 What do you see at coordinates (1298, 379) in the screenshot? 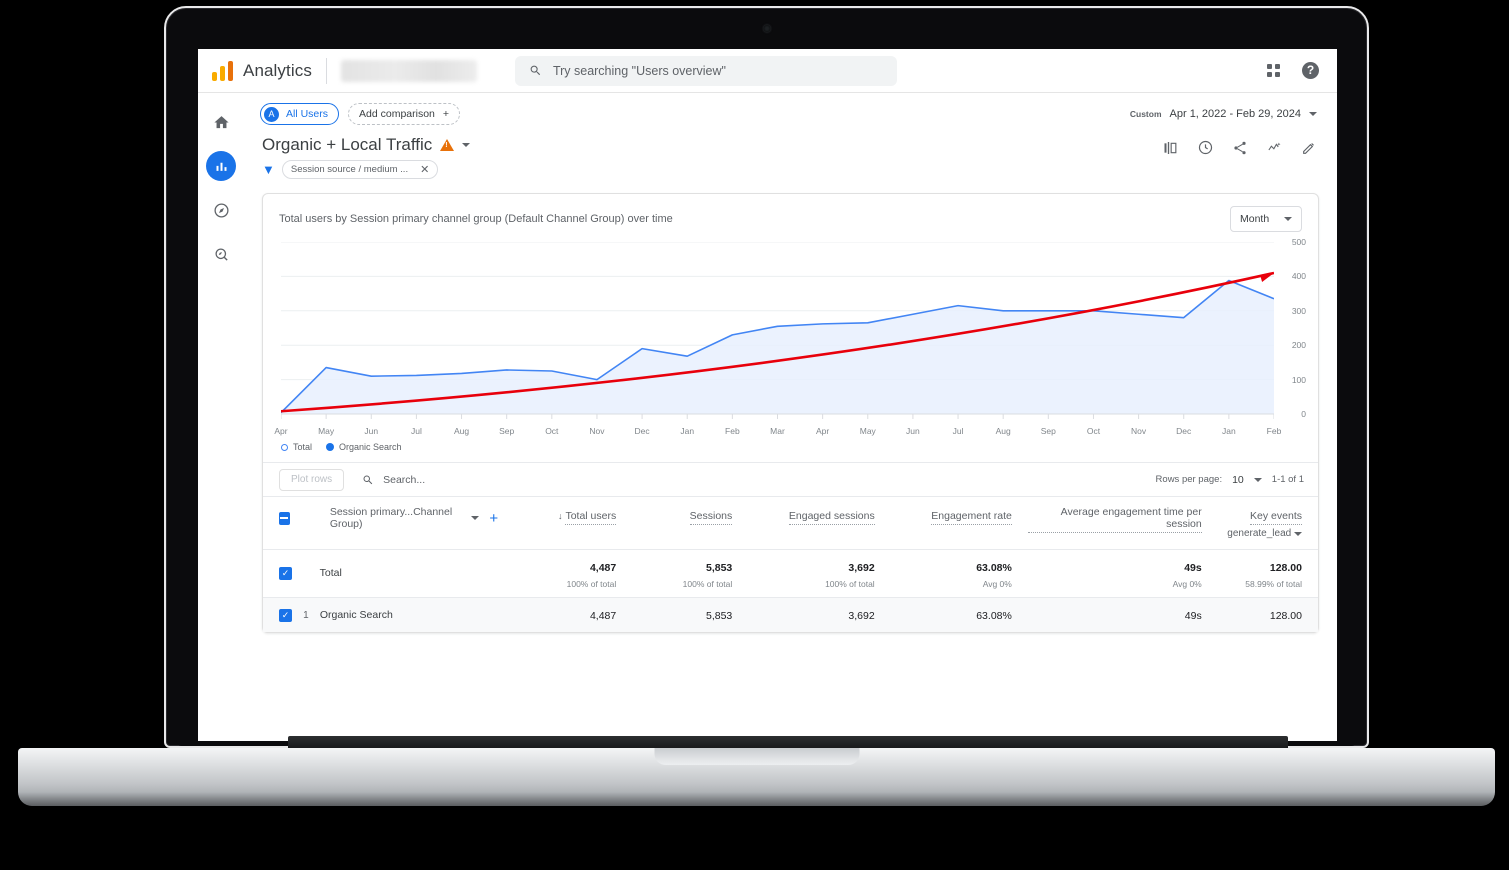
I see `y-axis-tick: 100` at bounding box center [1298, 379].